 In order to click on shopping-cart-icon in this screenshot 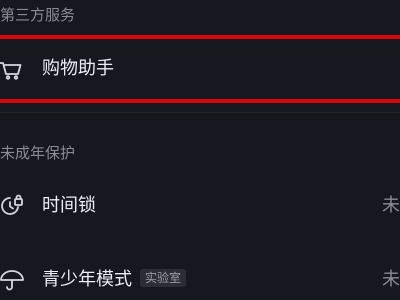, I will do `click(12, 69)`.